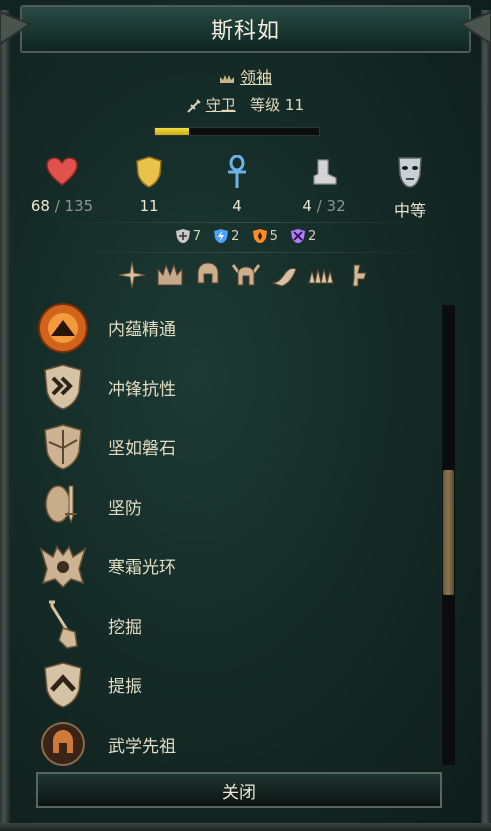 The image size is (491, 831). I want to click on health-max: 135, so click(79, 206).